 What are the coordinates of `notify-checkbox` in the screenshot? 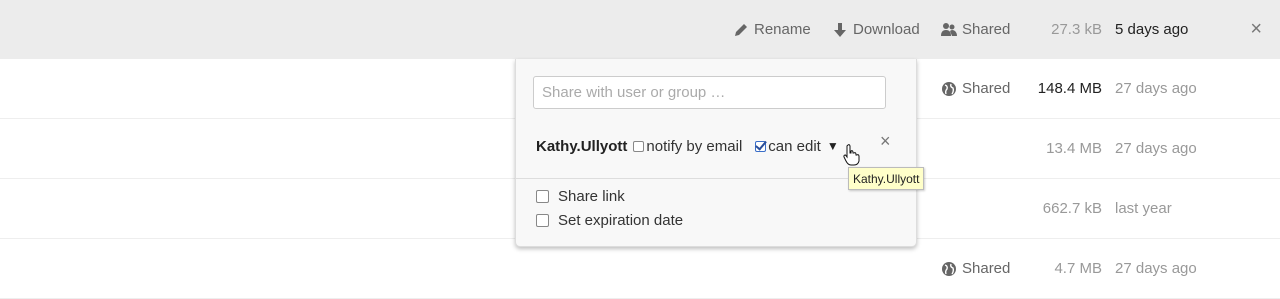 It's located at (639, 146).